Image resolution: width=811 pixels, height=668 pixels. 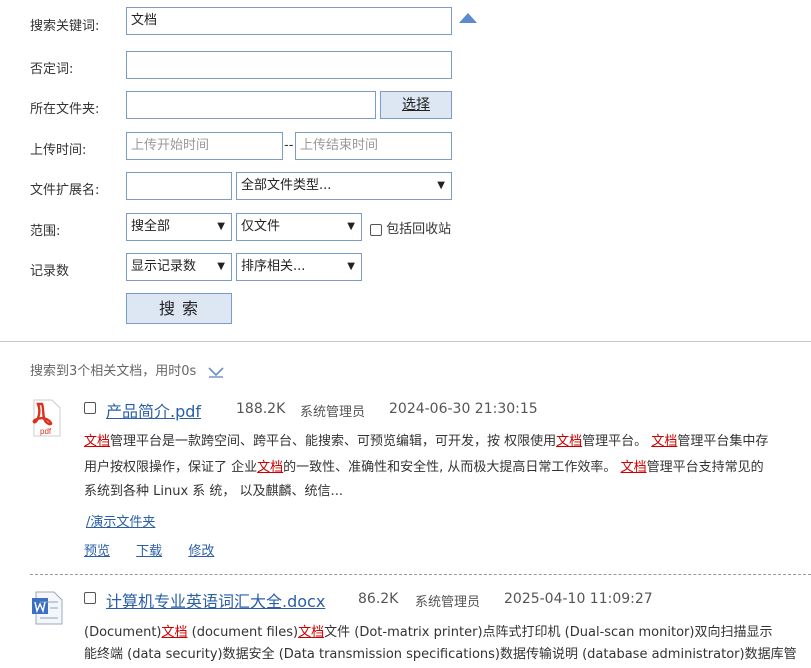 What do you see at coordinates (179, 227) in the screenshot?
I see `scope-select: 搜全部 ▼` at bounding box center [179, 227].